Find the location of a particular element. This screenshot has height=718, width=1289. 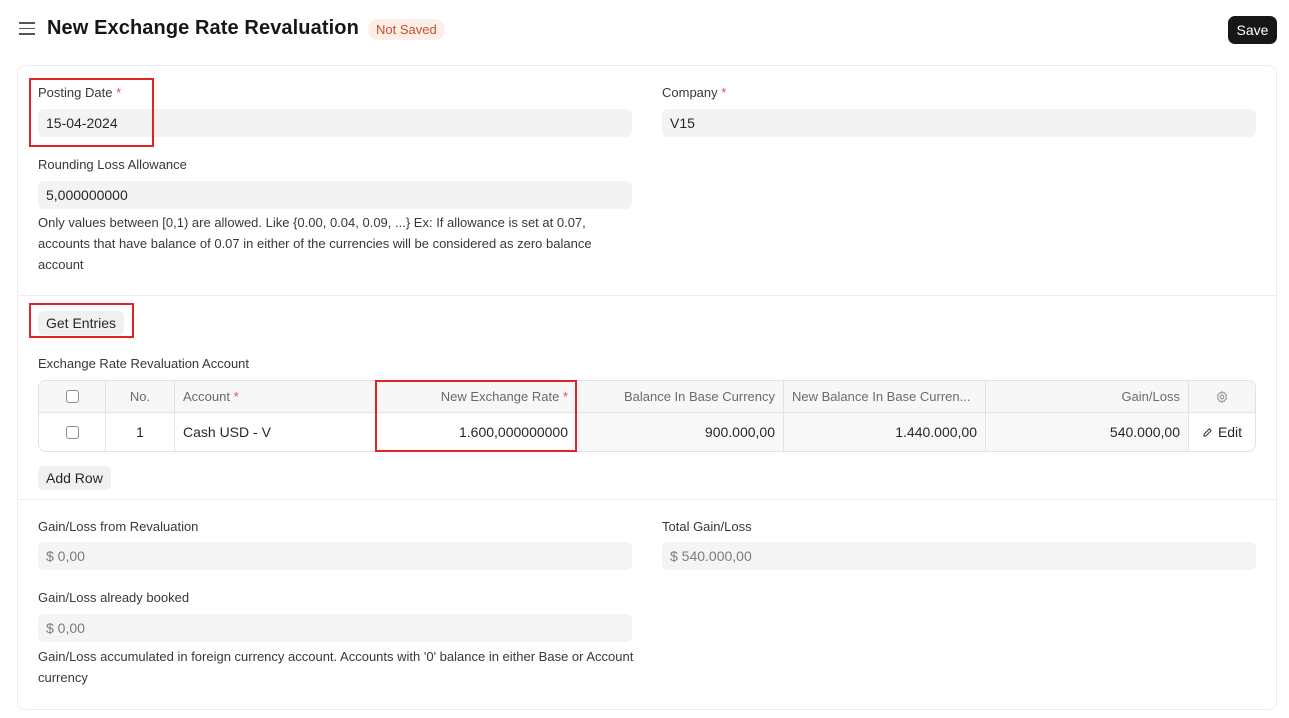

row-edit-label: Edit is located at coordinates (1230, 432).